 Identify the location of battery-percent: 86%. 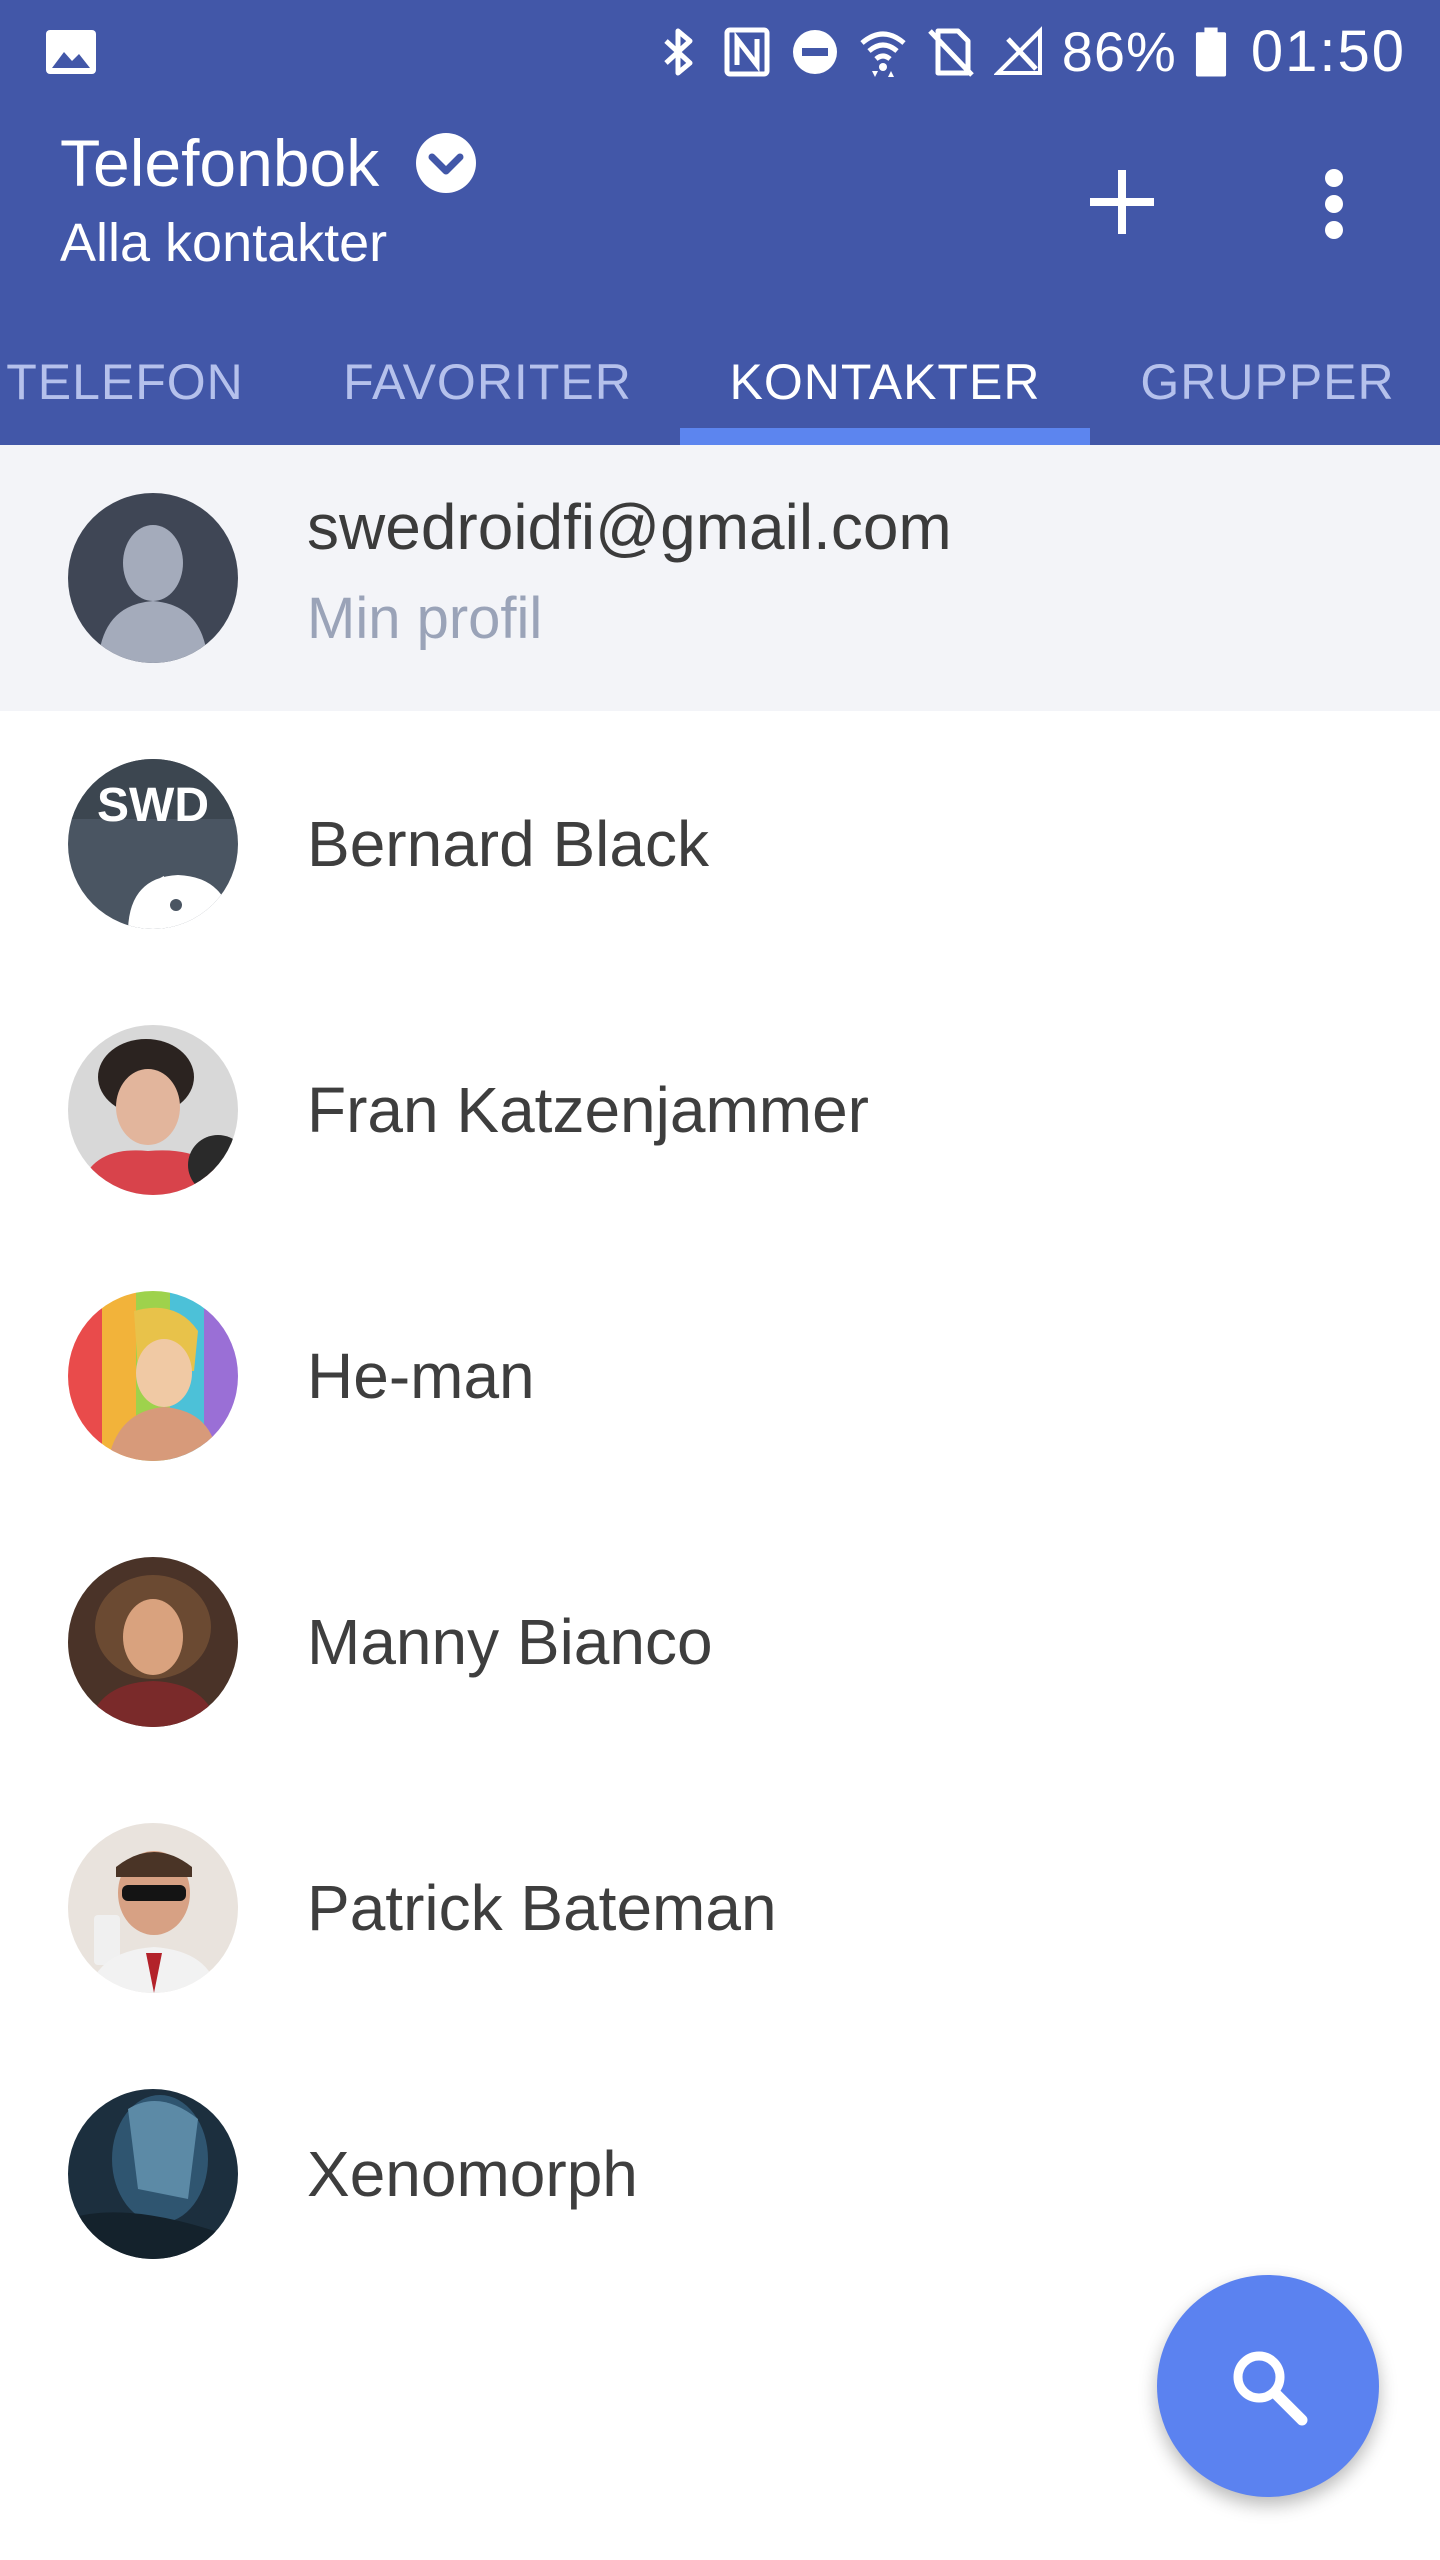
(1119, 51).